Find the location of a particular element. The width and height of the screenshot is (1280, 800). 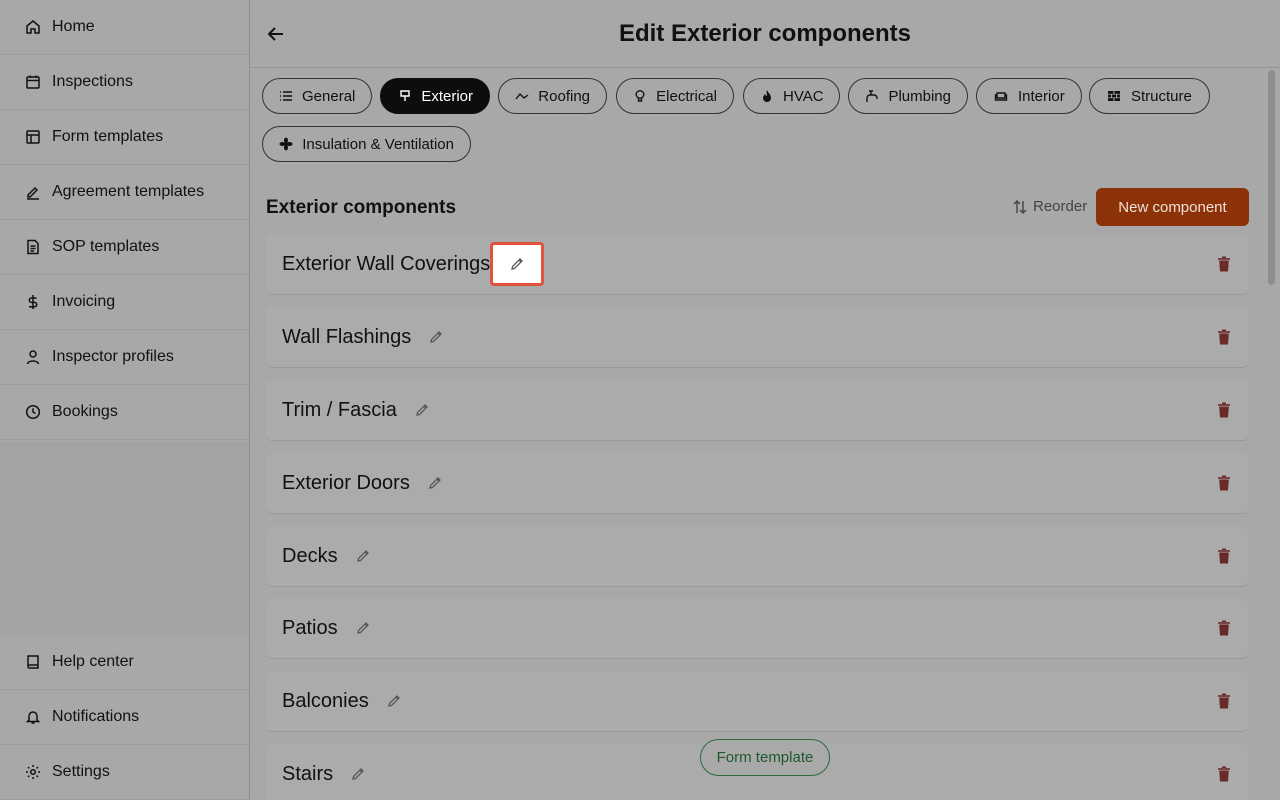

reorder-button: Reorder is located at coordinates (1049, 206).